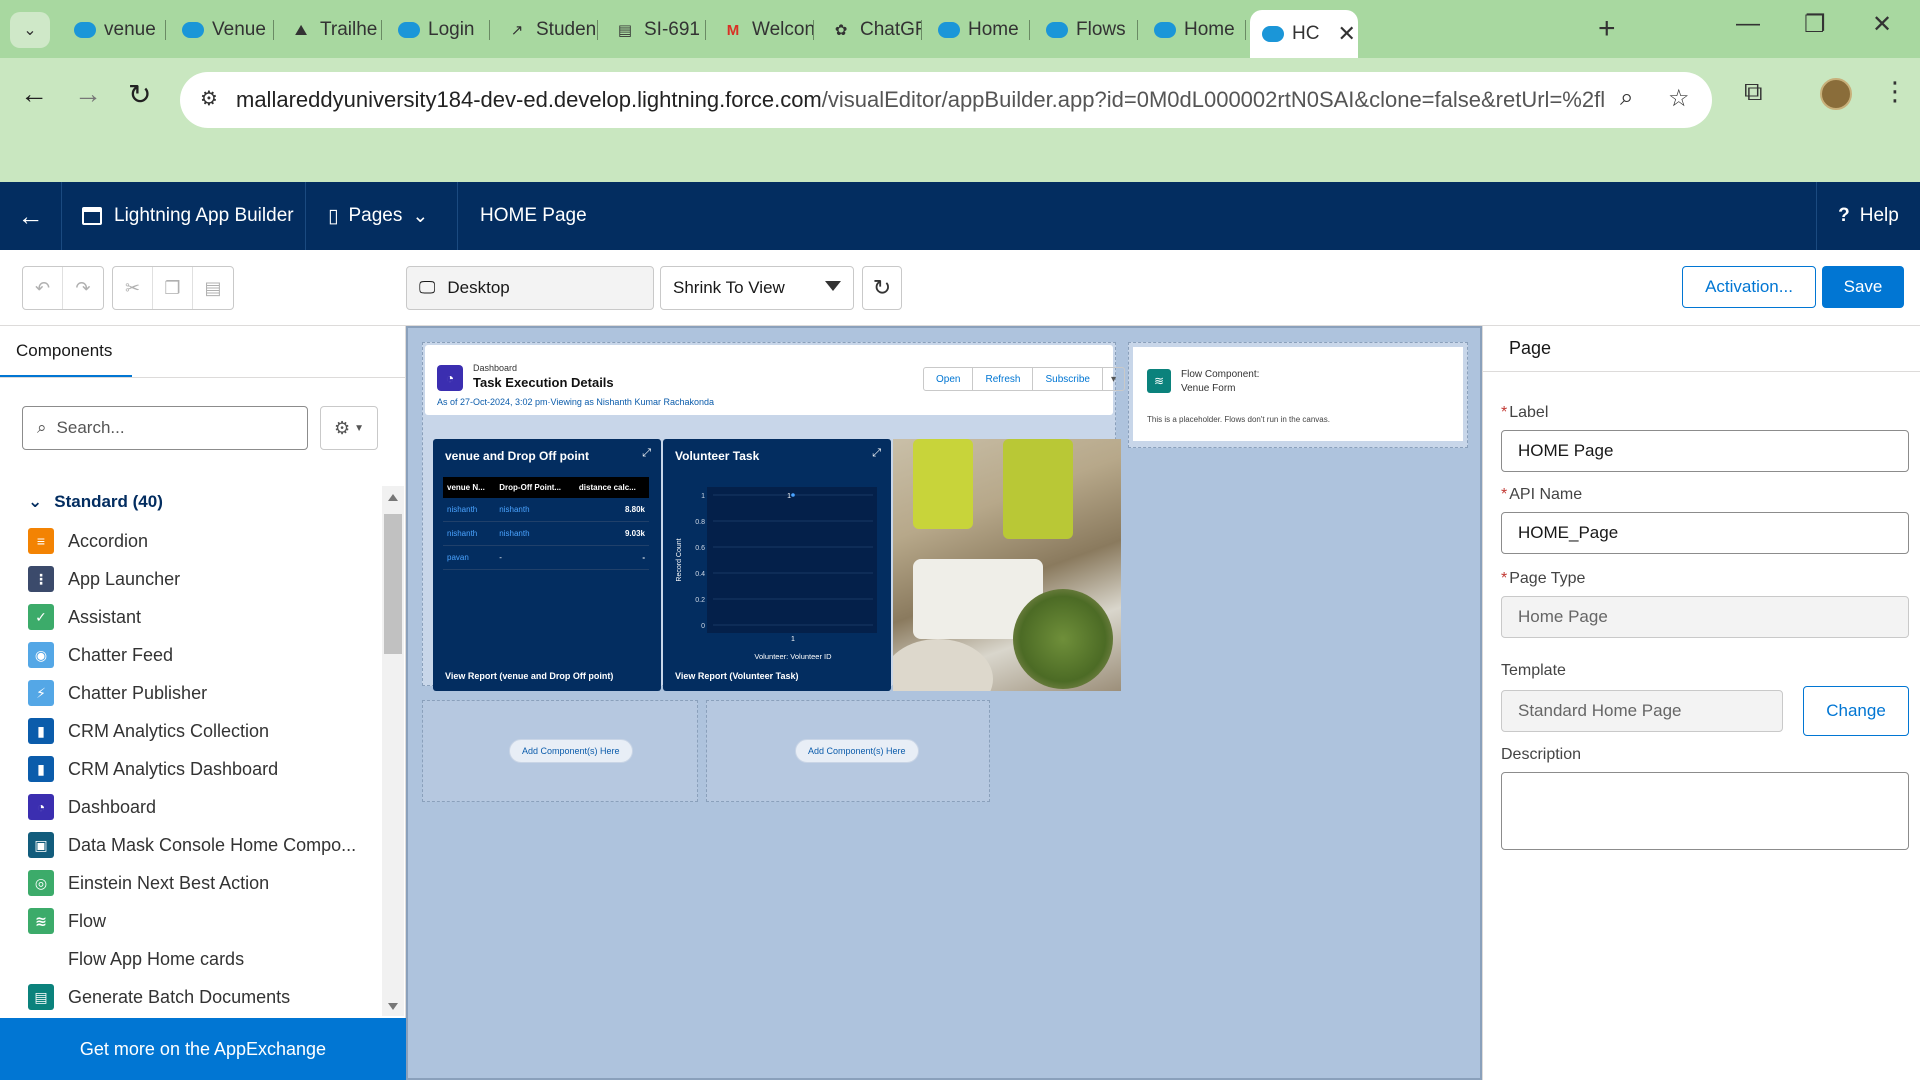 The image size is (1920, 1080). I want to click on scroll-down-arrow, so click(393, 1006).